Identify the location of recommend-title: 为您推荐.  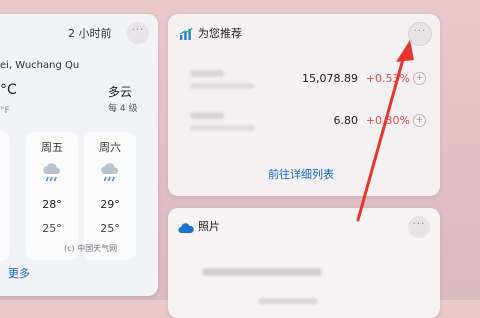
(220, 33).